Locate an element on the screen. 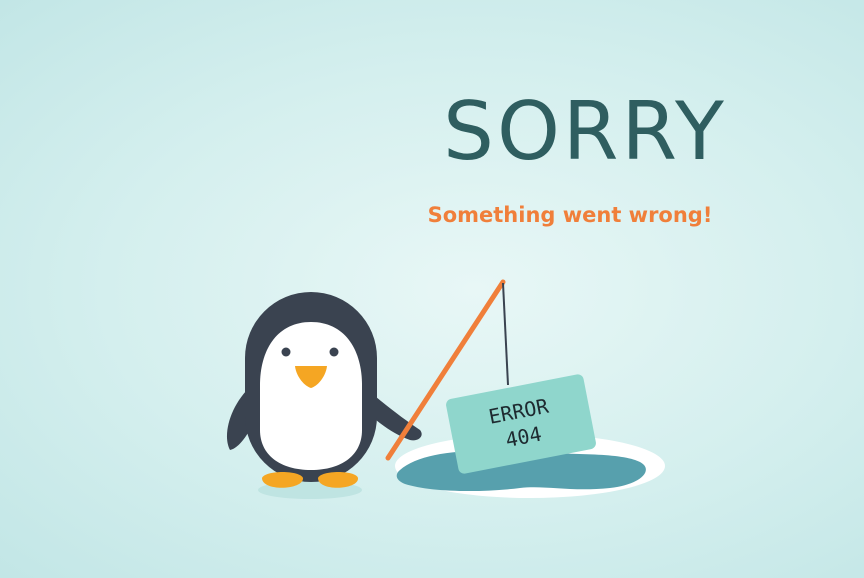  fishing-line is located at coordinates (505, 334).